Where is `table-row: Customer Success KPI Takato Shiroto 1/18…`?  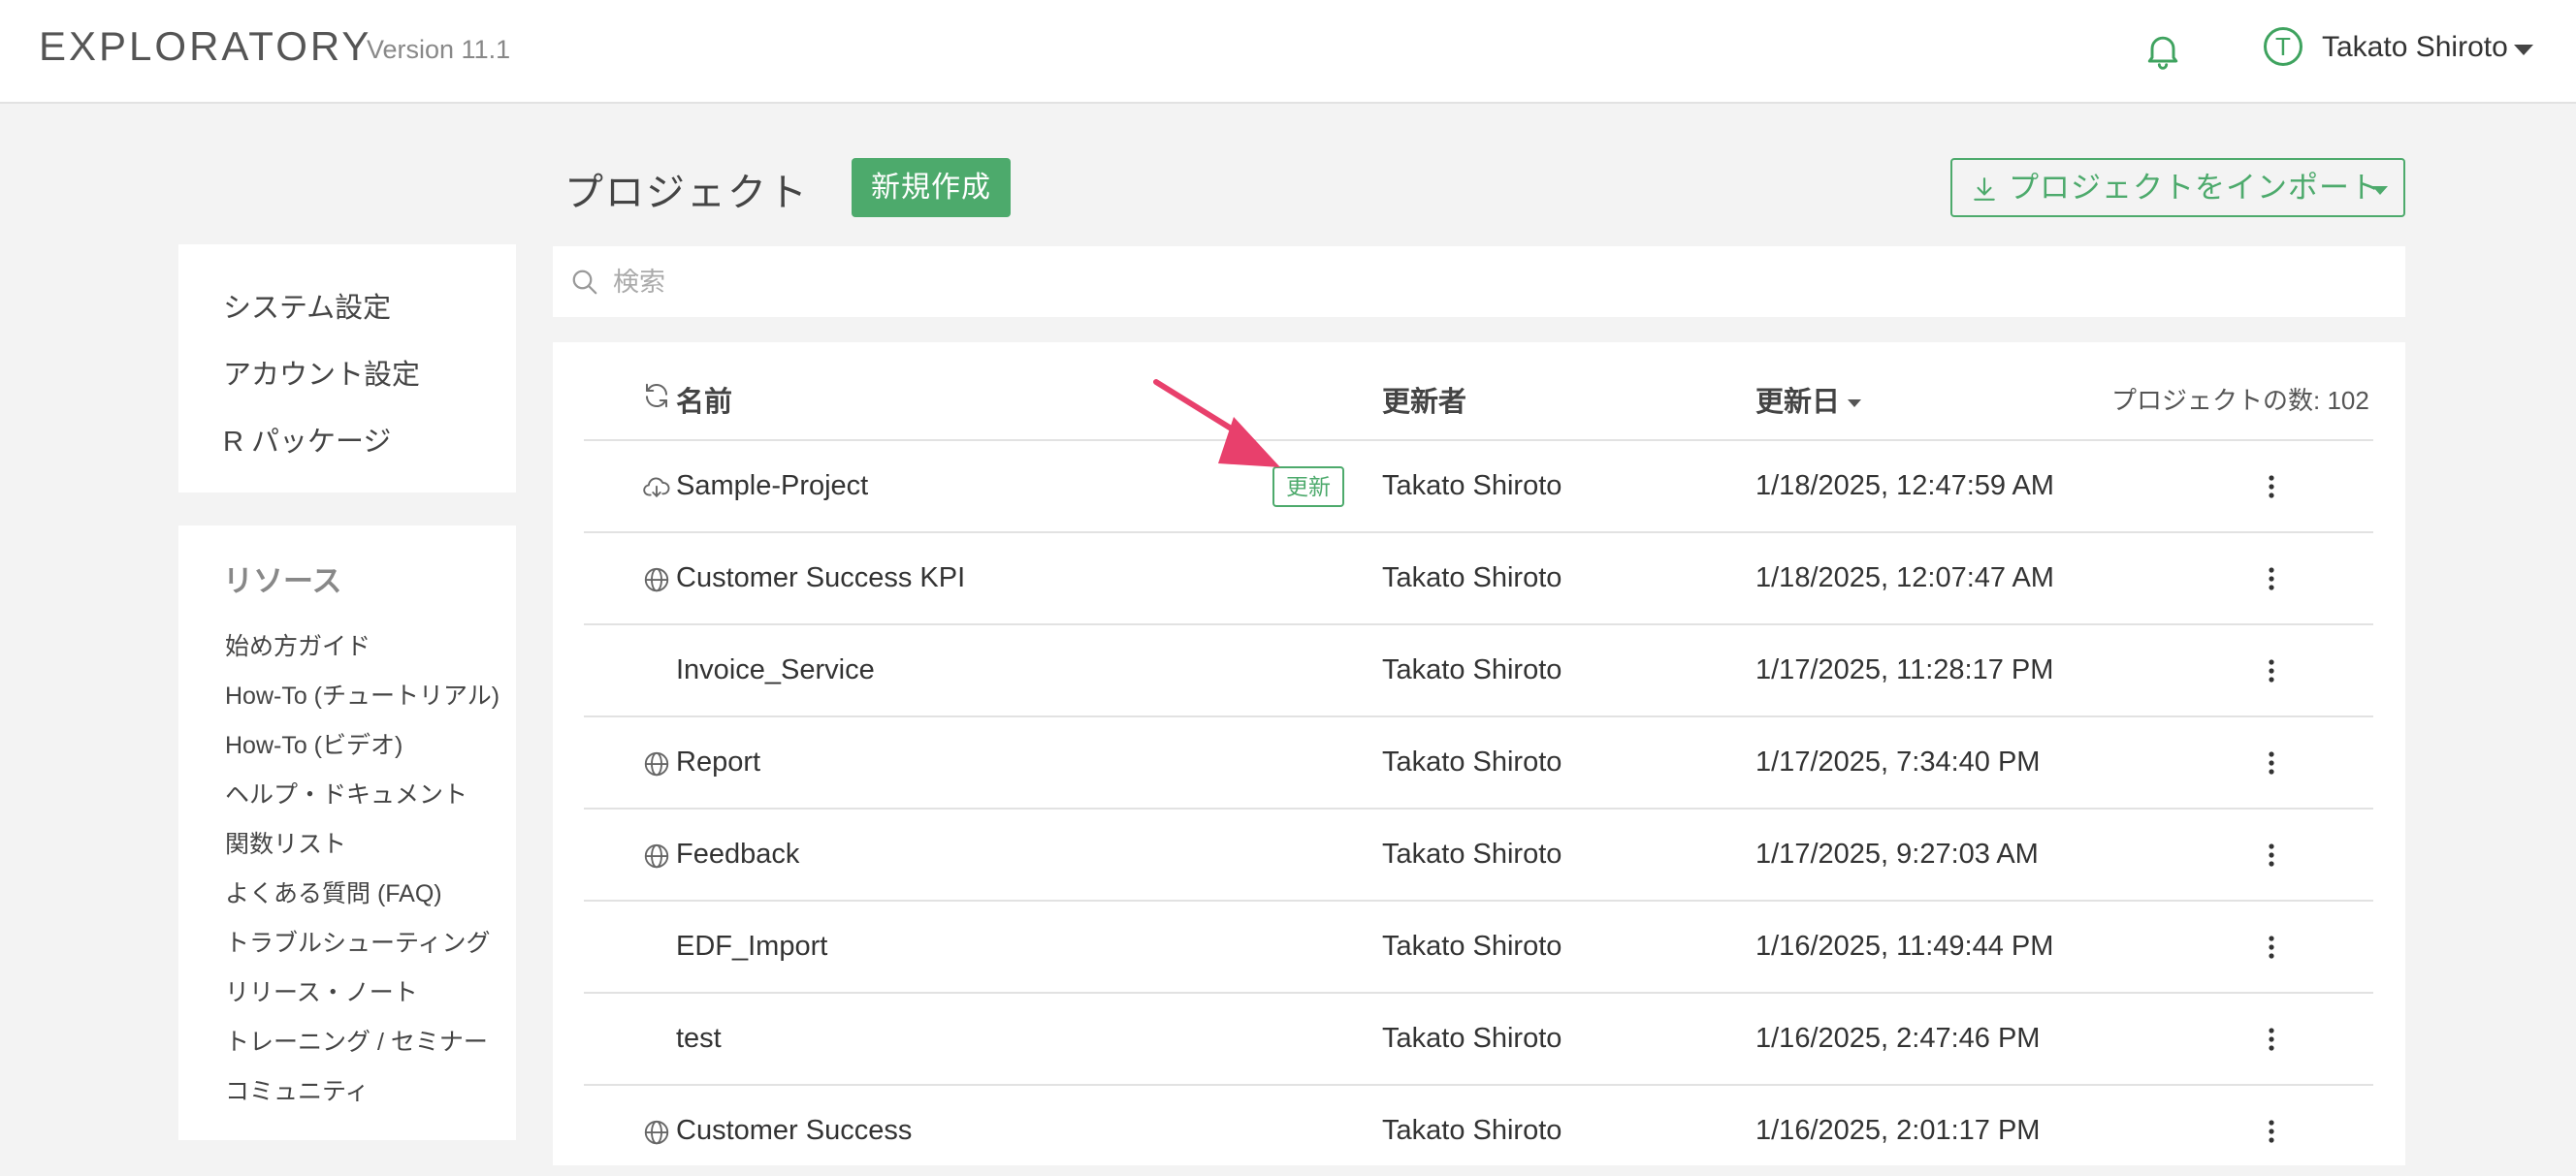
table-row: Customer Success KPI Takato Shiroto 1/18… is located at coordinates (1478, 577).